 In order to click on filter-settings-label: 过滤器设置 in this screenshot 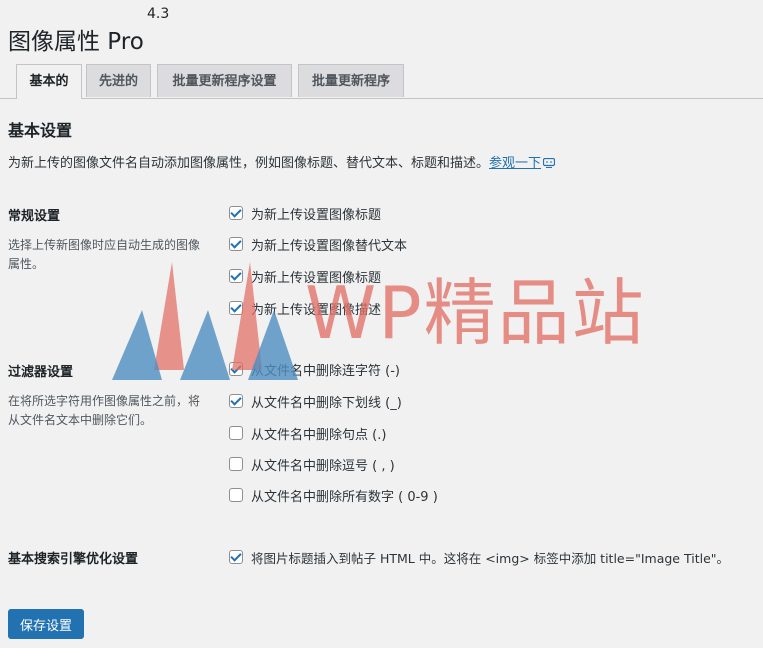, I will do `click(41, 372)`.